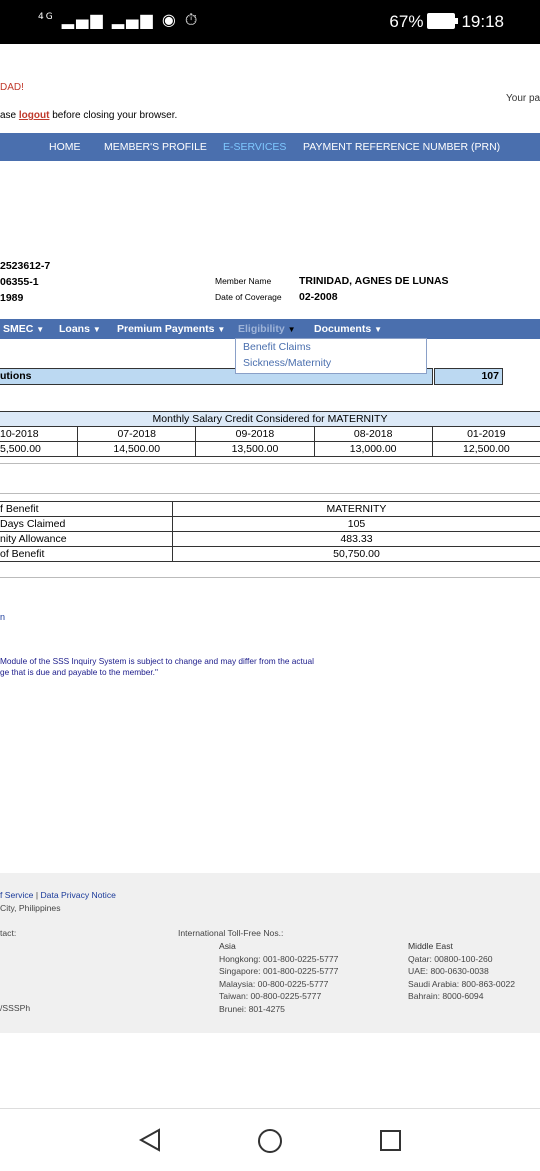  I want to click on coverage-value: 02-2008, so click(318, 297).